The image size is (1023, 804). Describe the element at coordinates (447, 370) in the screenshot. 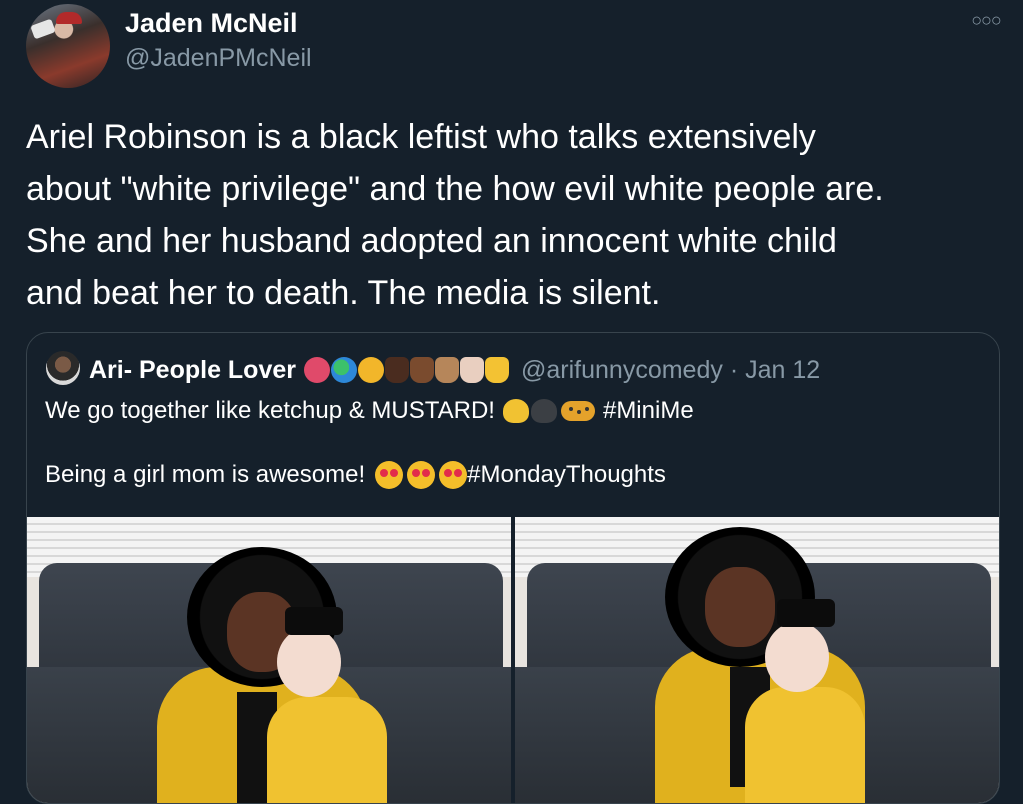

I see `raised-fist-medium-icon` at that location.